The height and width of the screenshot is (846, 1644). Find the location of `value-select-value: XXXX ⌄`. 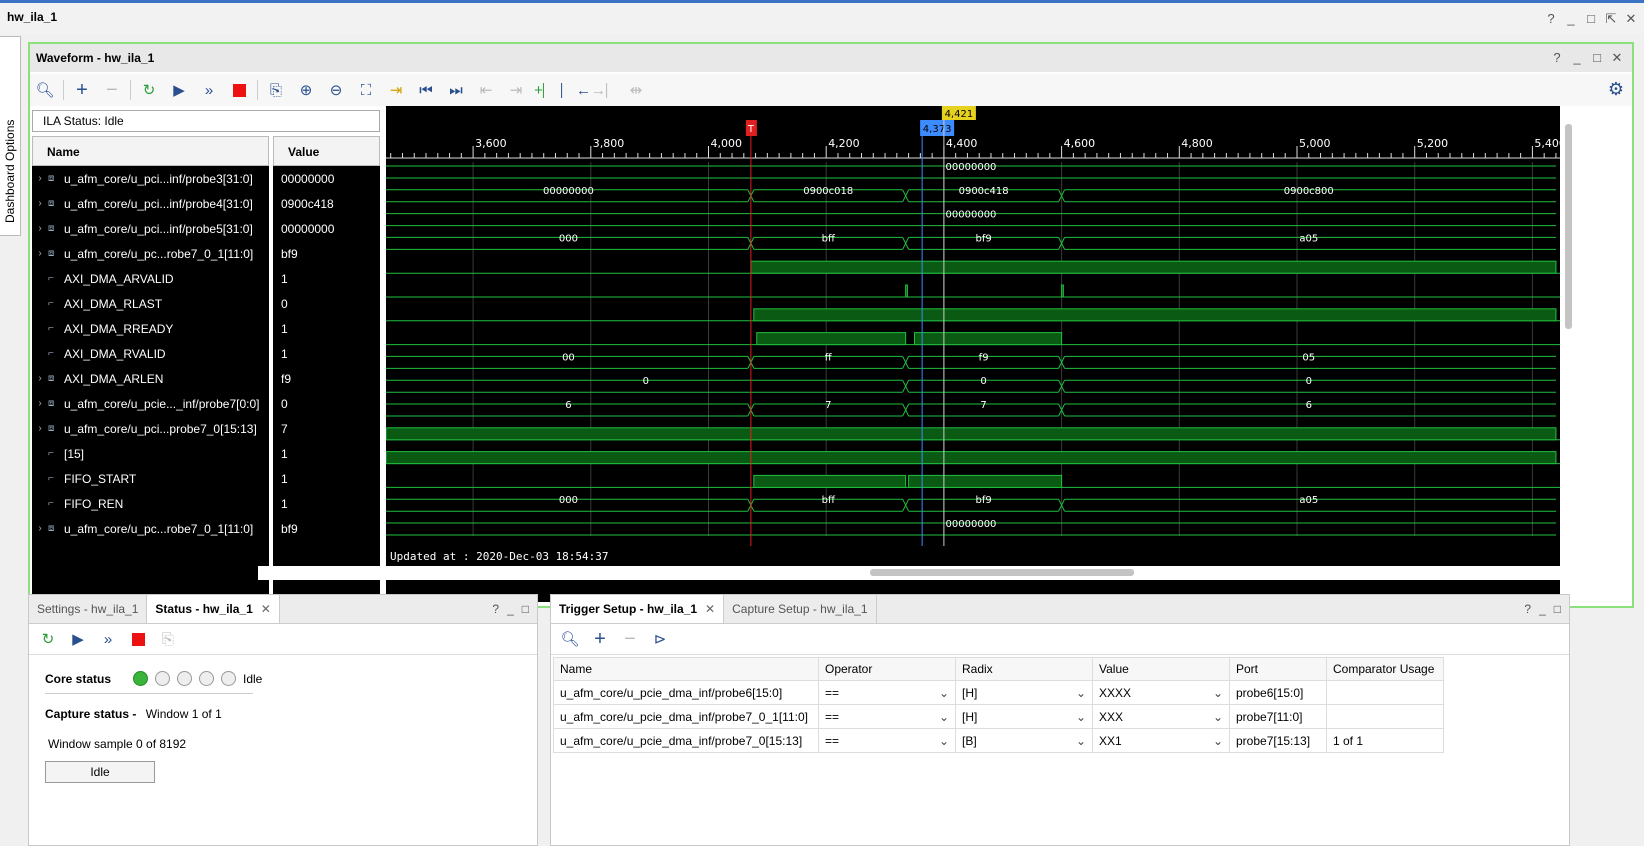

value-select-value: XXXX ⌄ is located at coordinates (1161, 693).